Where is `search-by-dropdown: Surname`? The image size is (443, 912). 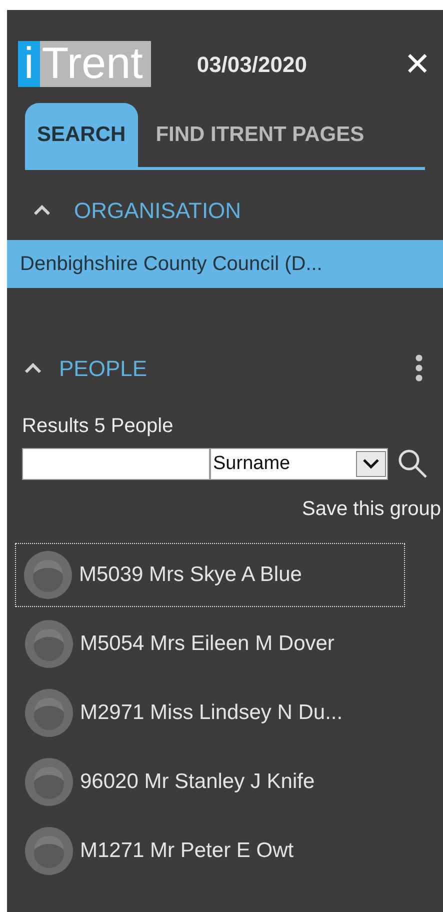
search-by-dropdown: Surname is located at coordinates (299, 464).